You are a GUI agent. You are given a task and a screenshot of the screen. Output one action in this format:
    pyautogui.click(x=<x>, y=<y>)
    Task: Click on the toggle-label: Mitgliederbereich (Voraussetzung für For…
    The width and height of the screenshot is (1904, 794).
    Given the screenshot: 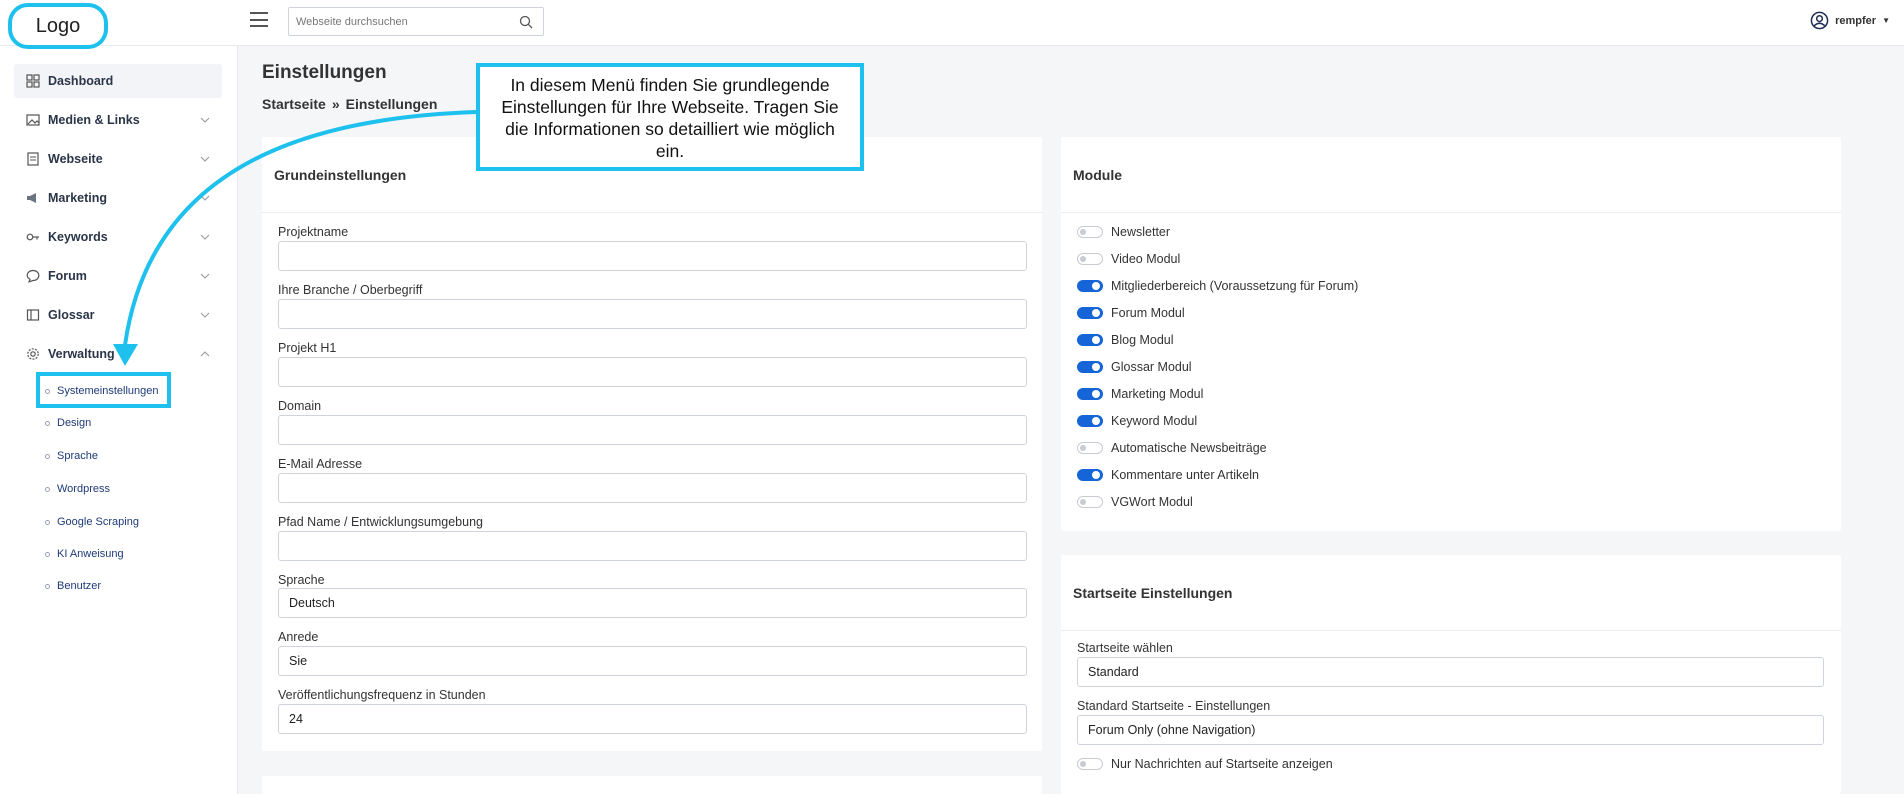 What is the action you would take?
    pyautogui.click(x=1235, y=286)
    